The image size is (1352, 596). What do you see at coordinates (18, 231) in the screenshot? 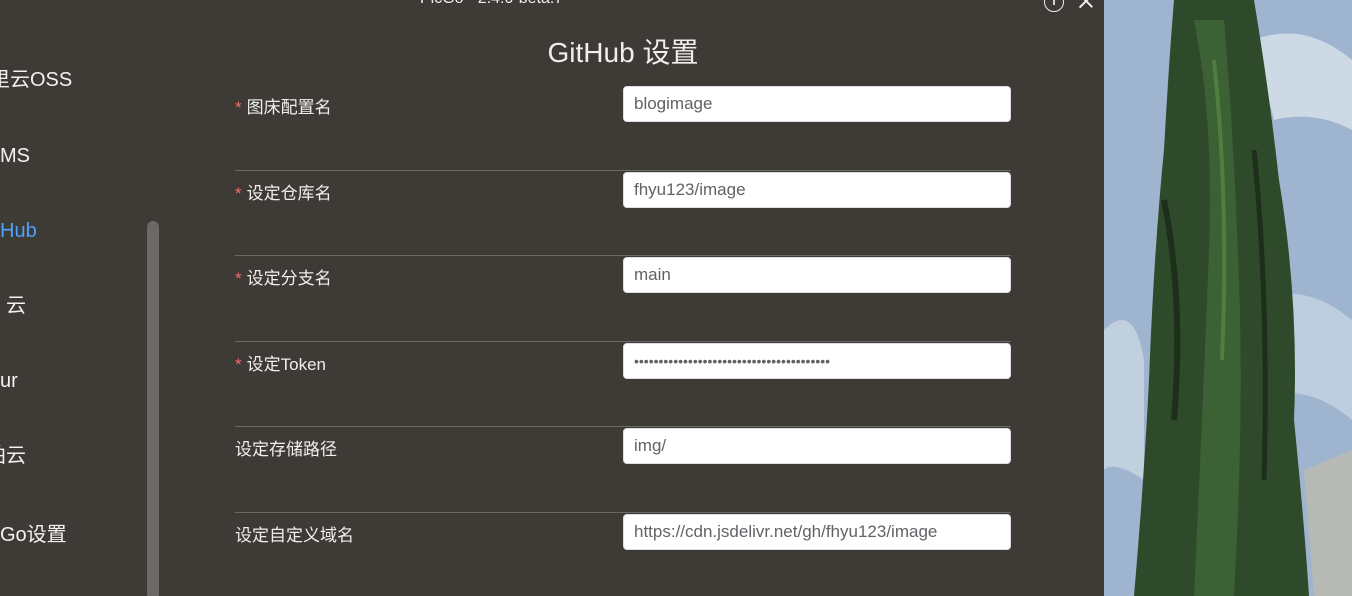
I see `sidebar-item-github: Hub` at bounding box center [18, 231].